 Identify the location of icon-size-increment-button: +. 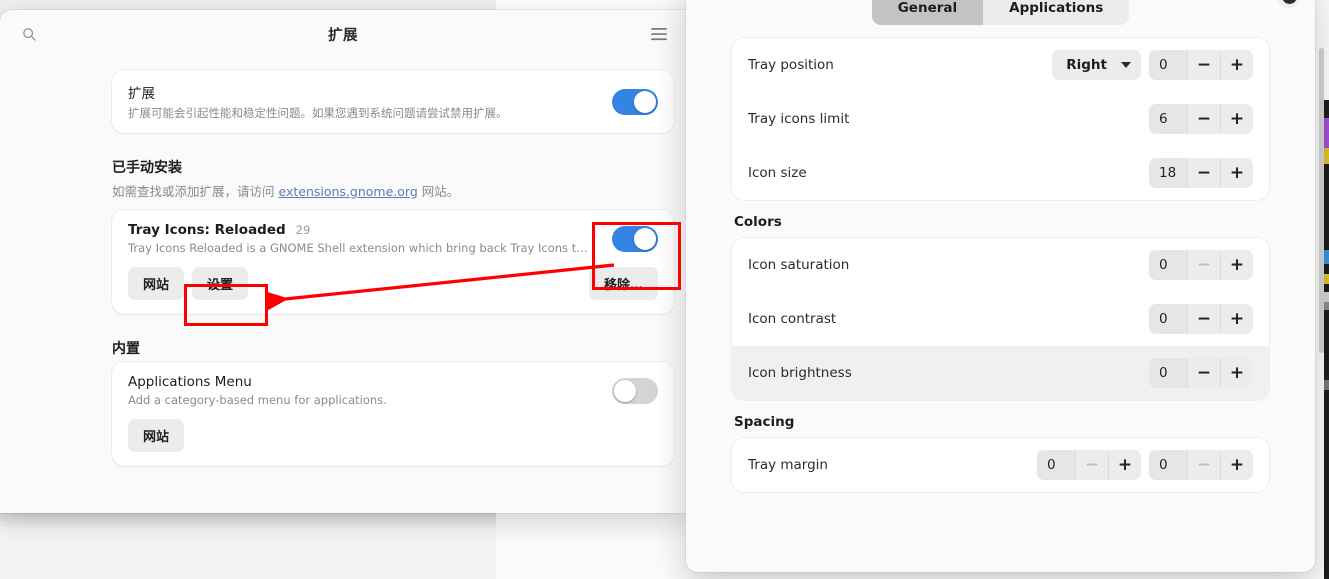
(1236, 173).